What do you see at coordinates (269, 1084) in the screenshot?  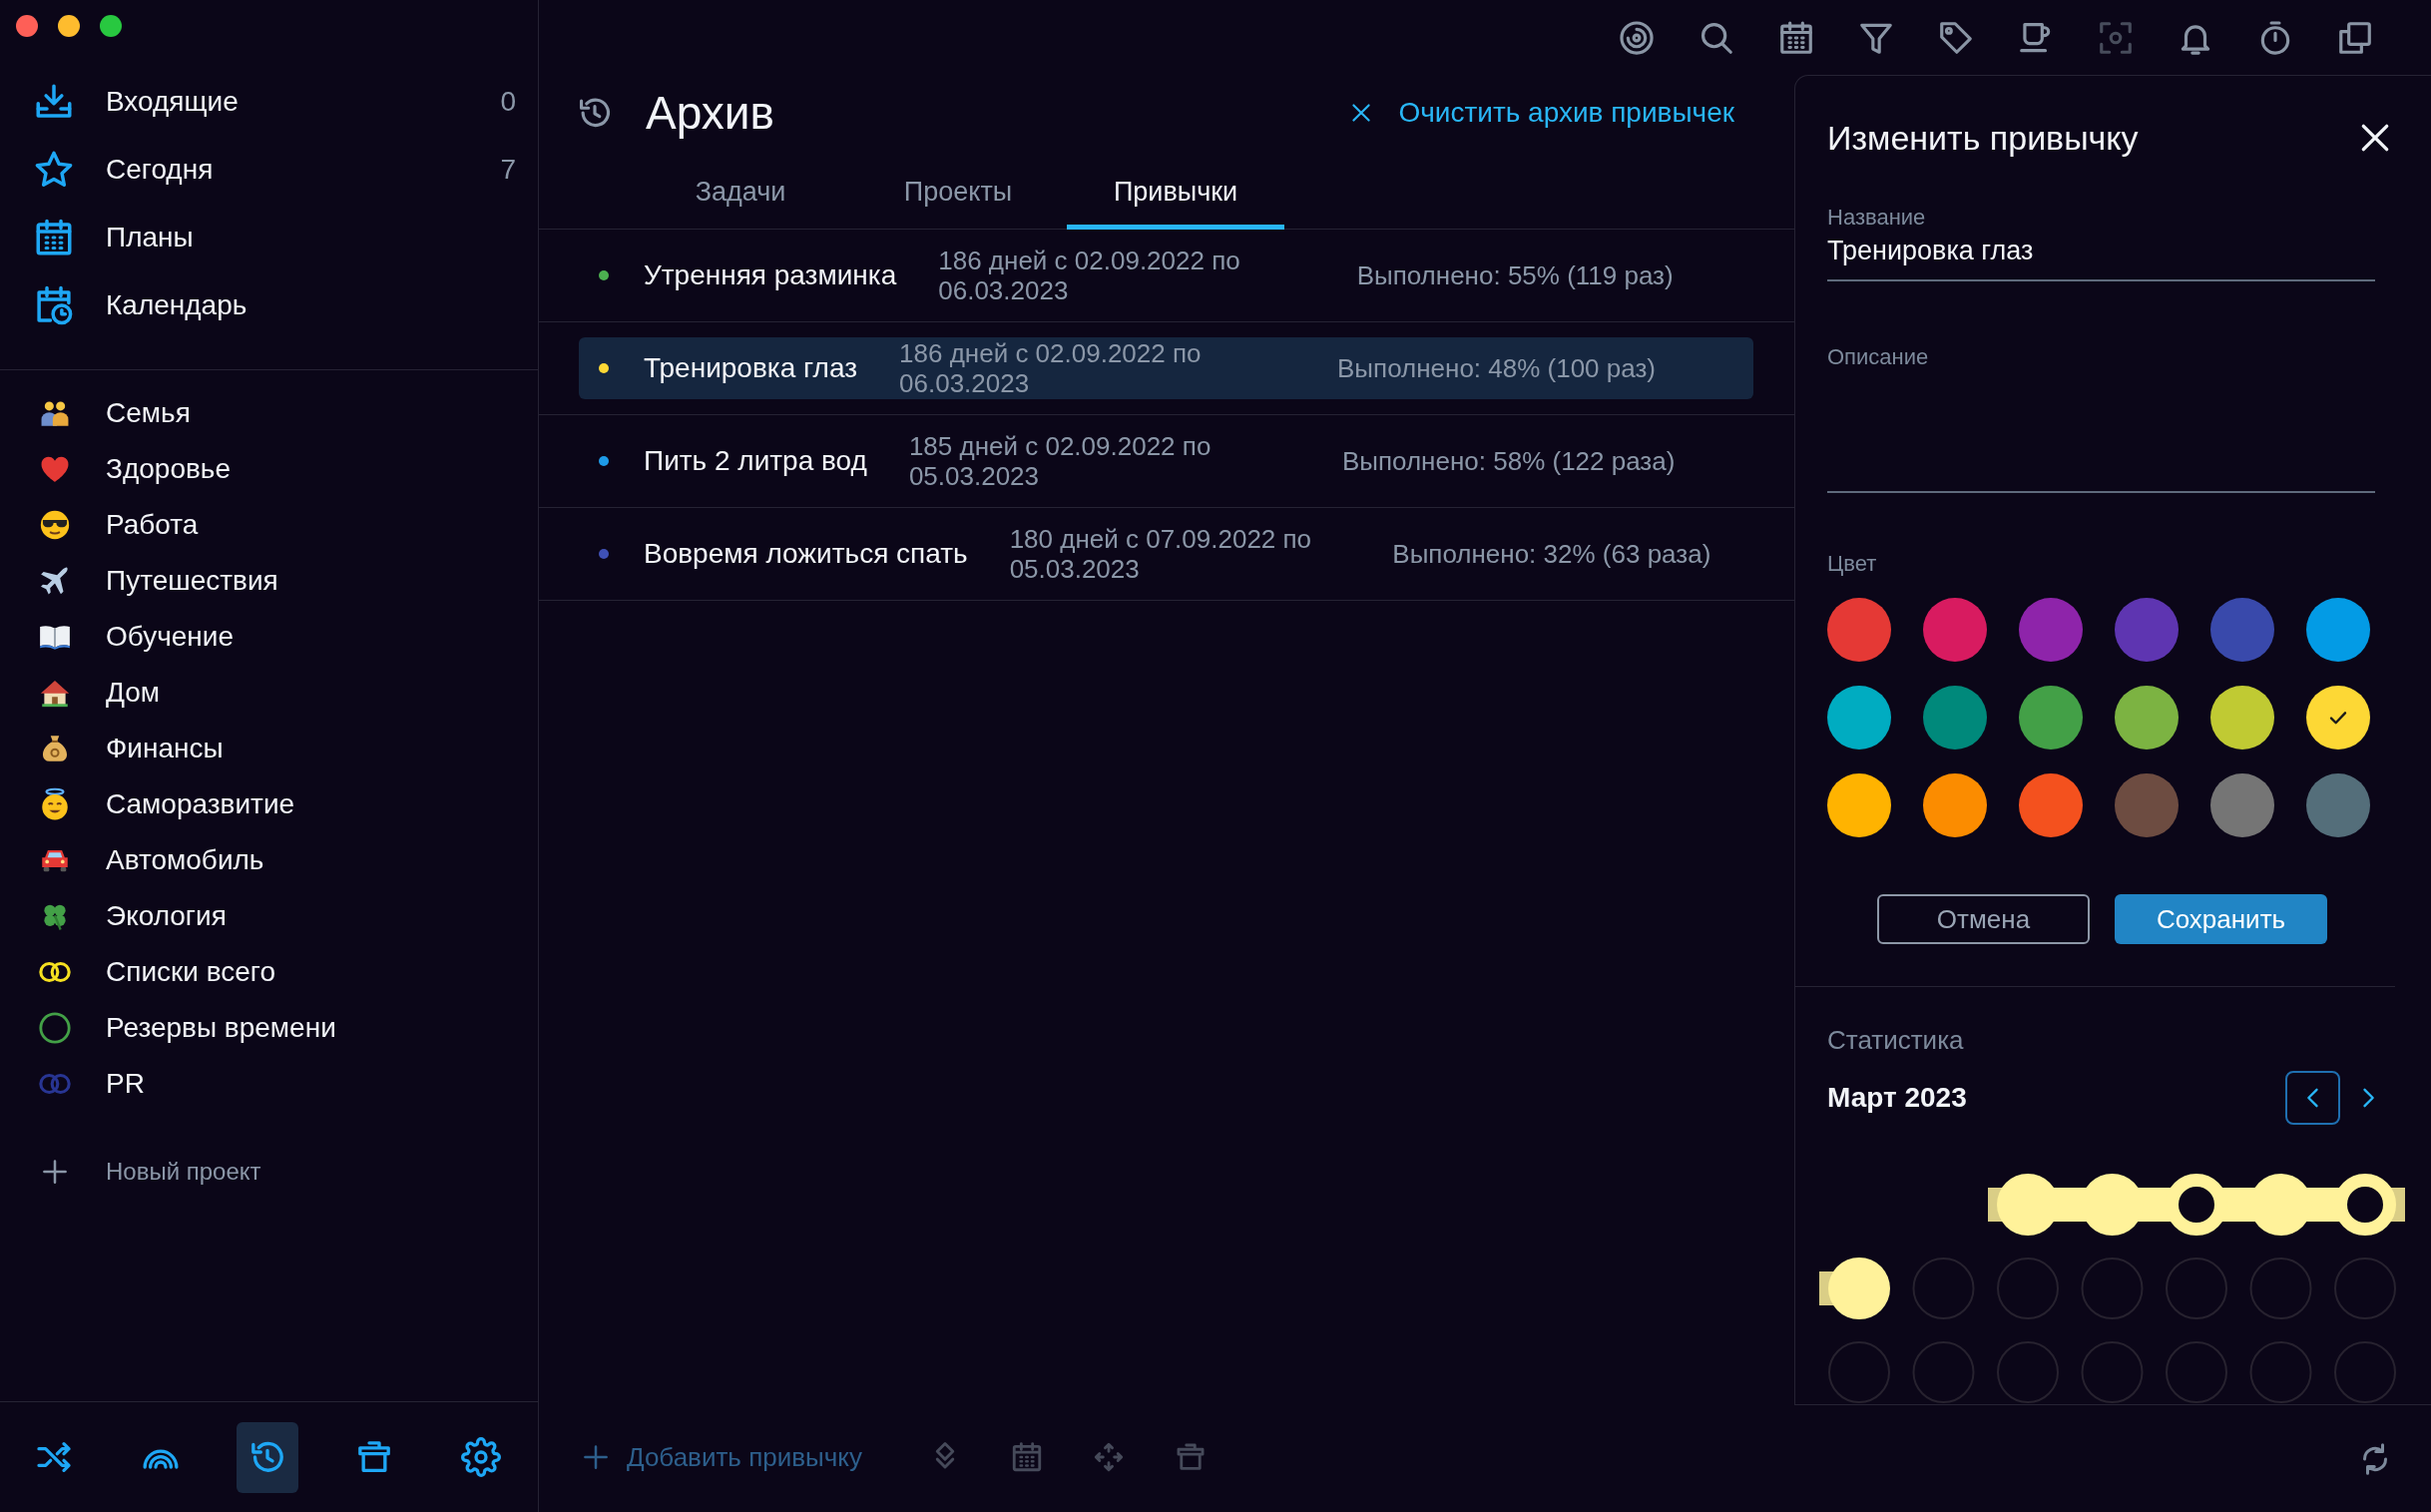 I see `project-item: PR` at bounding box center [269, 1084].